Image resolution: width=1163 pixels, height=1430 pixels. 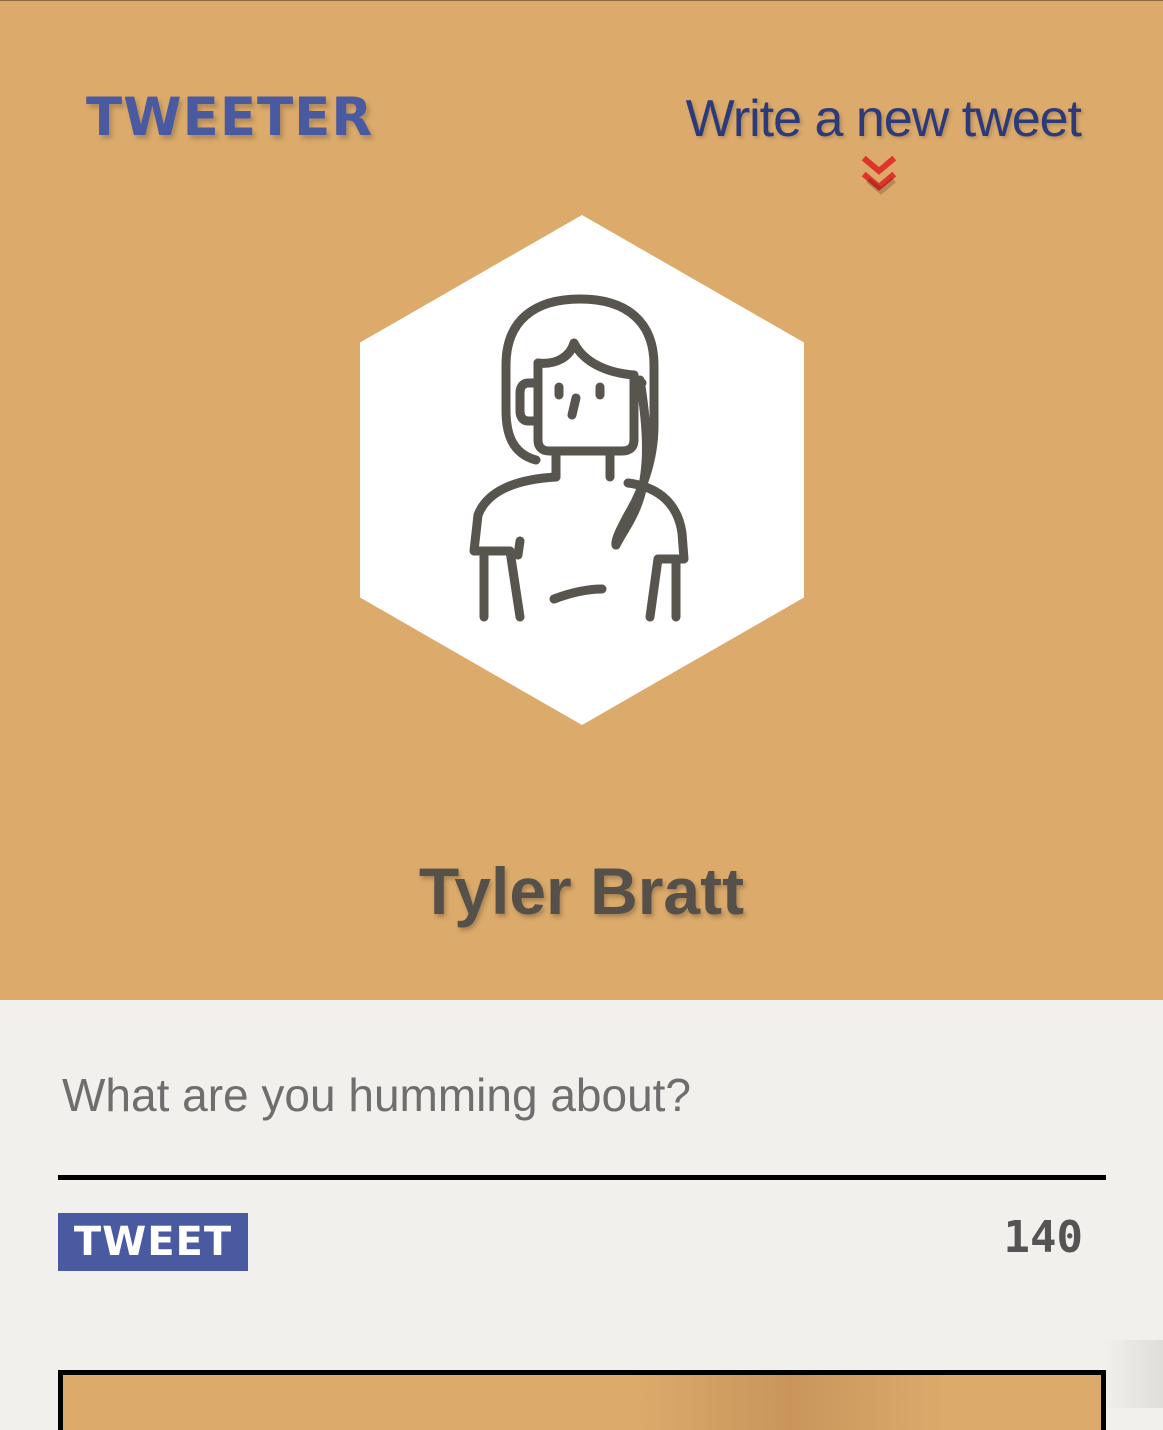 What do you see at coordinates (1133, 1374) in the screenshot?
I see `scroll-shadow` at bounding box center [1133, 1374].